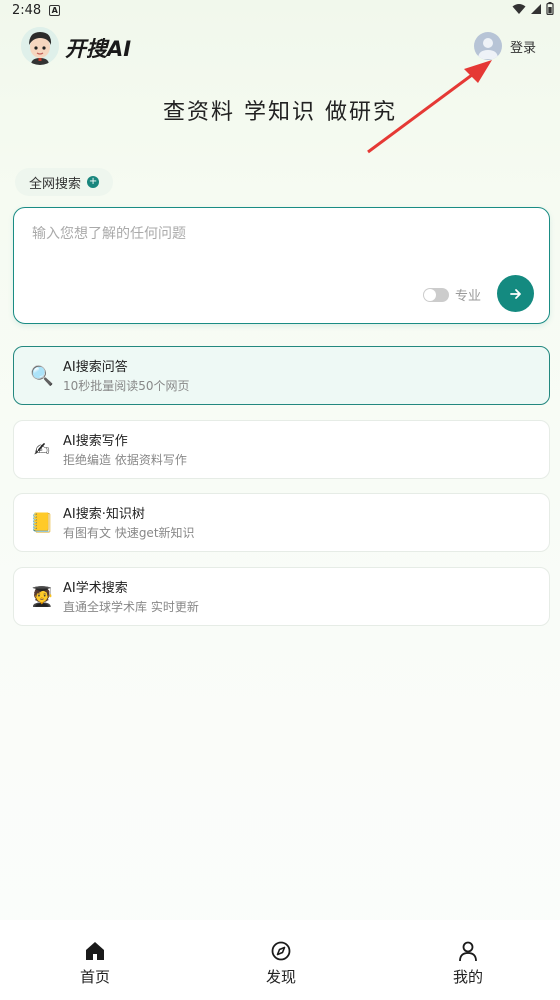  Describe the element at coordinates (95, 588) in the screenshot. I see `feature-title: AI学术搜索` at that location.